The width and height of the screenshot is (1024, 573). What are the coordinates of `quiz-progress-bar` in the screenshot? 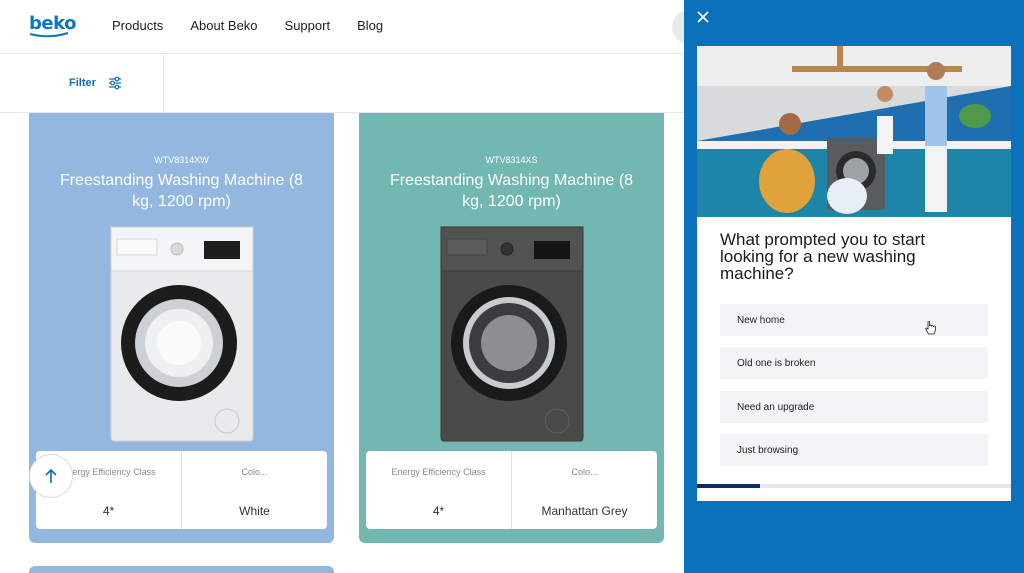 It's located at (854, 486).